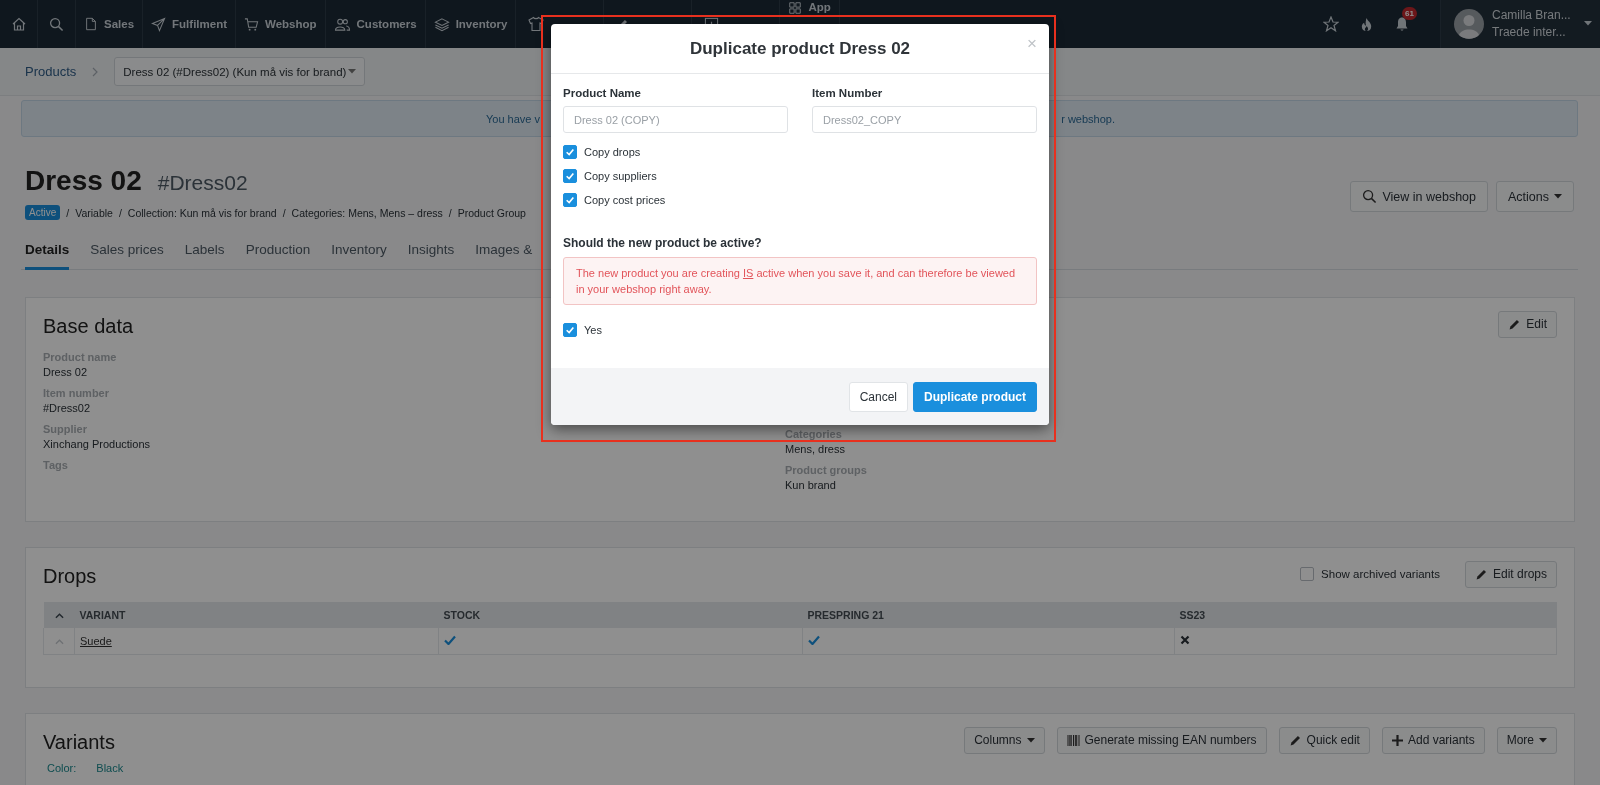 Image resolution: width=1600 pixels, height=785 pixels. Describe the element at coordinates (67, 408) in the screenshot. I see `field-value: #Dress02` at that location.